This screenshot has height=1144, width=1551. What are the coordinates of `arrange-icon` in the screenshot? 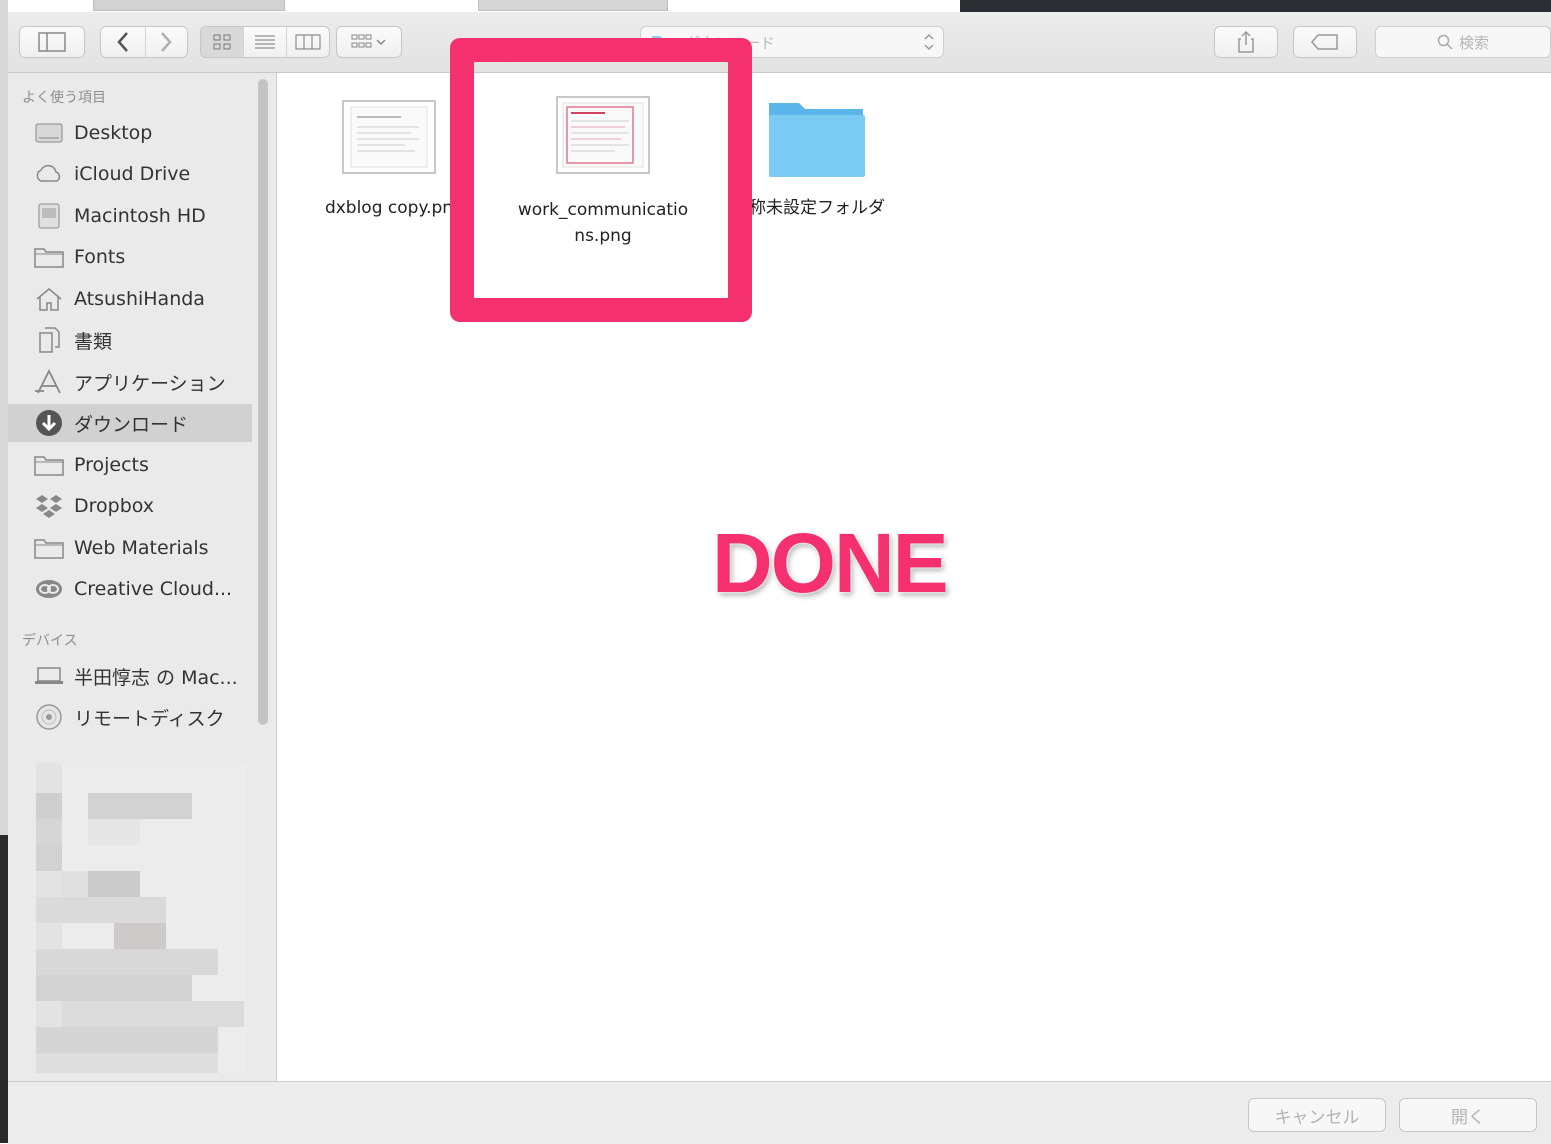 It's located at (368, 41).